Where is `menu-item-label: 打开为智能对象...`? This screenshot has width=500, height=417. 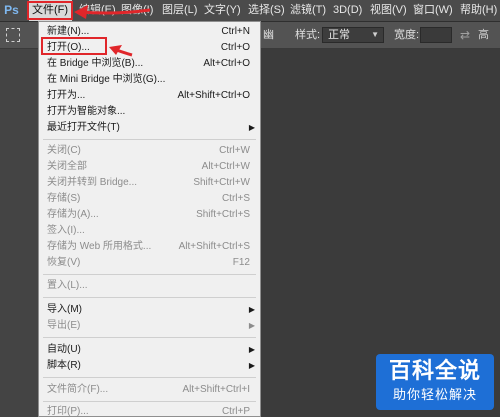
menu-item-label: 打开为智能对象... is located at coordinates (86, 111).